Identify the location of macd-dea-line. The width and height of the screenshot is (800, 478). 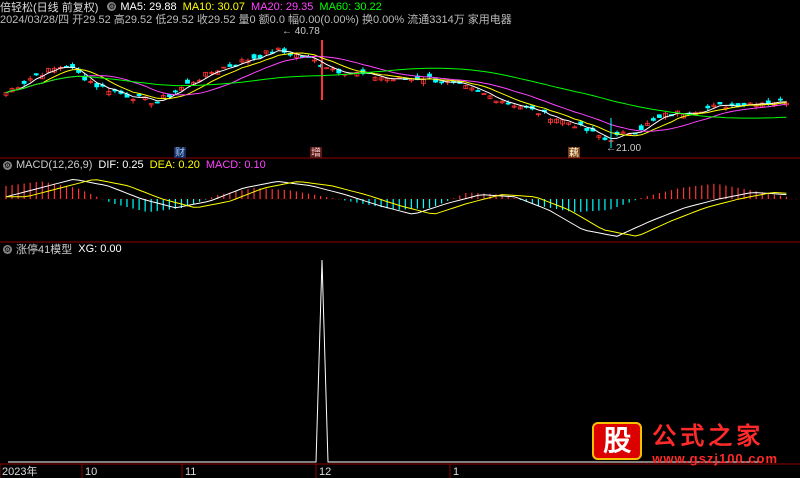
(396, 208).